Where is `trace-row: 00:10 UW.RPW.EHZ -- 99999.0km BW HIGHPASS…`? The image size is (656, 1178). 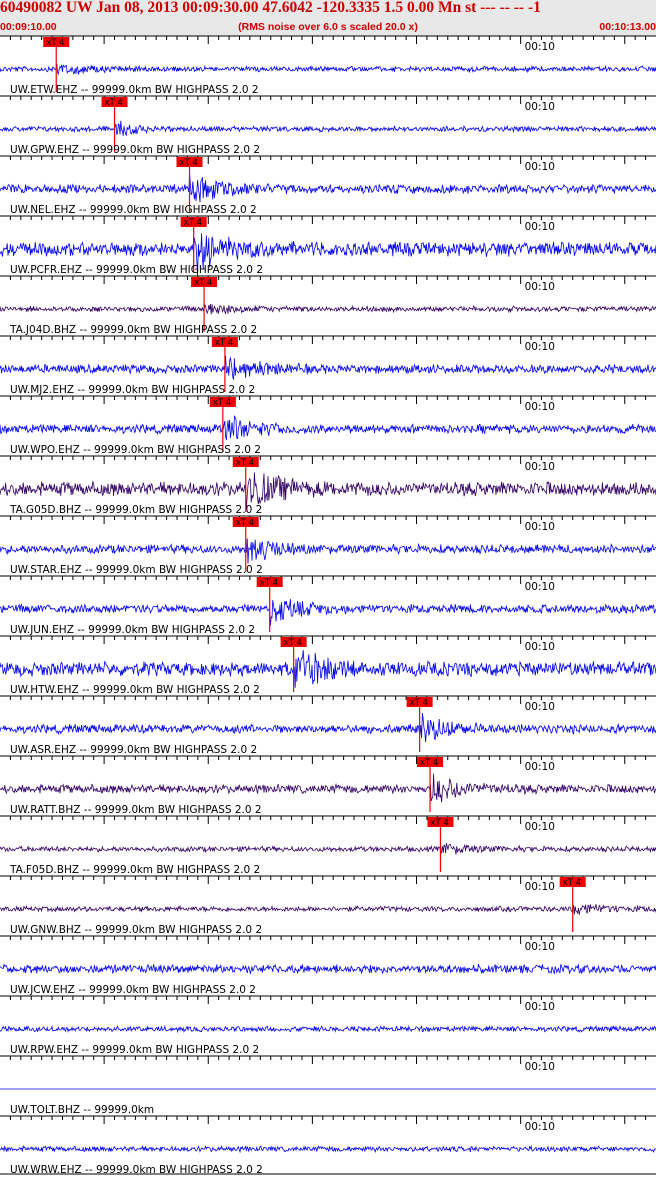
trace-row: 00:10 UW.RPW.EHZ -- 99999.0km BW HIGHPASS… is located at coordinates (328, 1025).